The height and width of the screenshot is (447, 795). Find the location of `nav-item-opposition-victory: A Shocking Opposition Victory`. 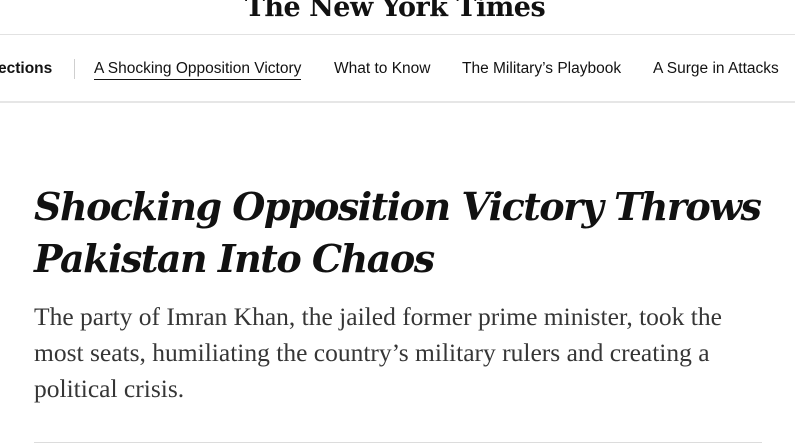

nav-item-opposition-victory: A Shocking Opposition Victory is located at coordinates (198, 70).